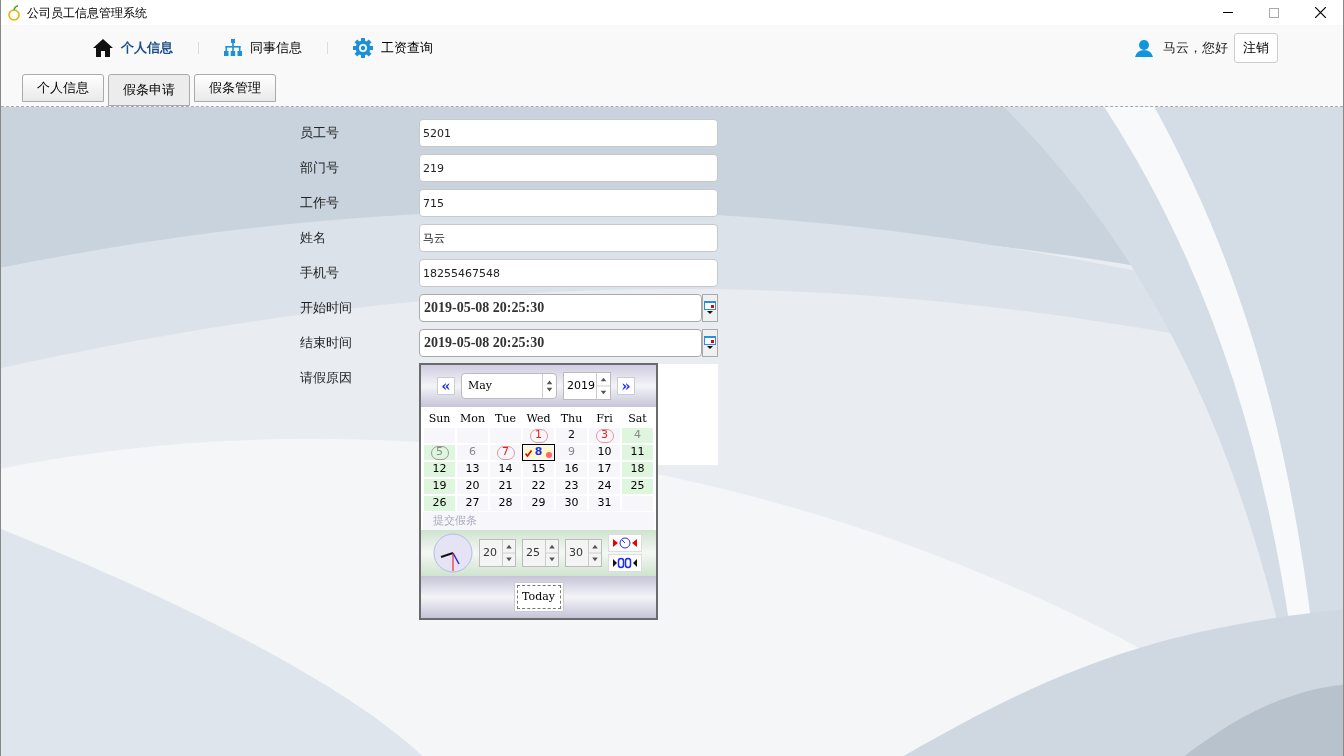 The height and width of the screenshot is (756, 1344). Describe the element at coordinates (568, 133) in the screenshot. I see `input-field: 5201` at that location.